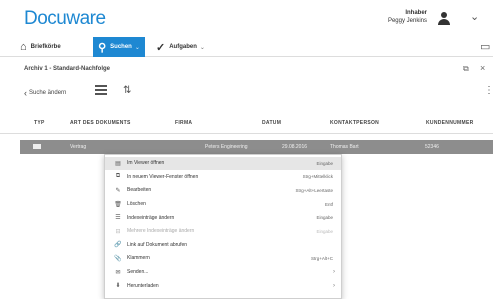 Image resolution: width=493 pixels, height=299 pixels. What do you see at coordinates (100, 123) in the screenshot?
I see `column-header: ART DES DOKUMENTS` at bounding box center [100, 123].